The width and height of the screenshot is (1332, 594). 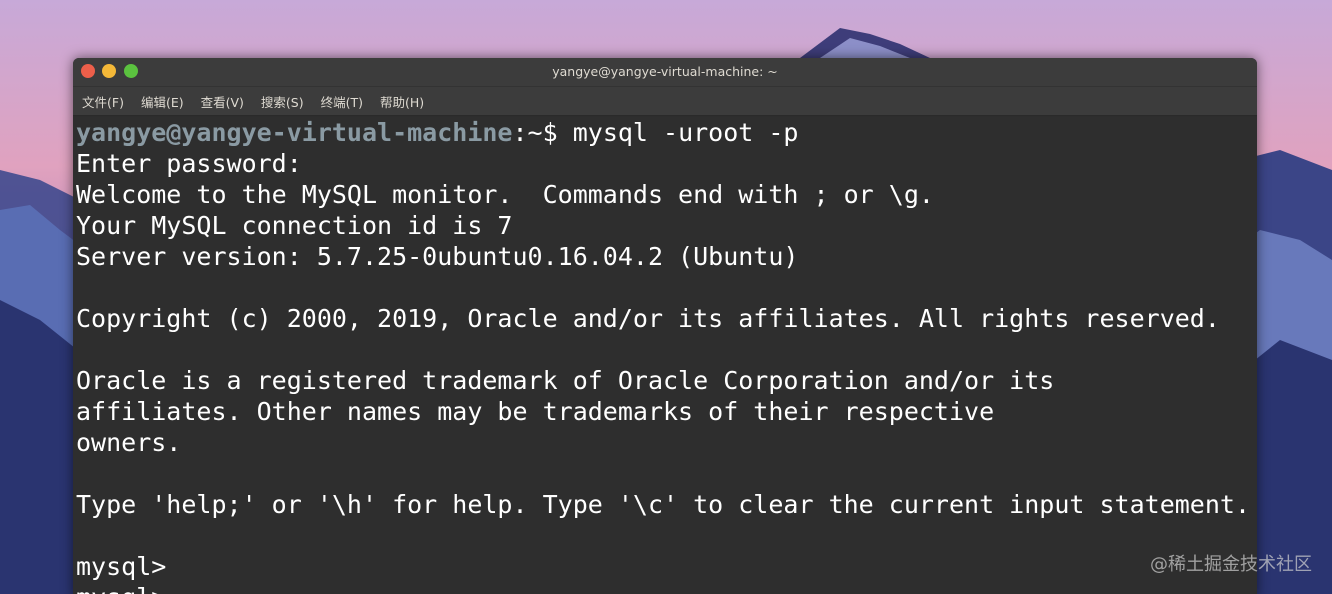 What do you see at coordinates (542, 132) in the screenshot?
I see `prompt-path: :~$` at bounding box center [542, 132].